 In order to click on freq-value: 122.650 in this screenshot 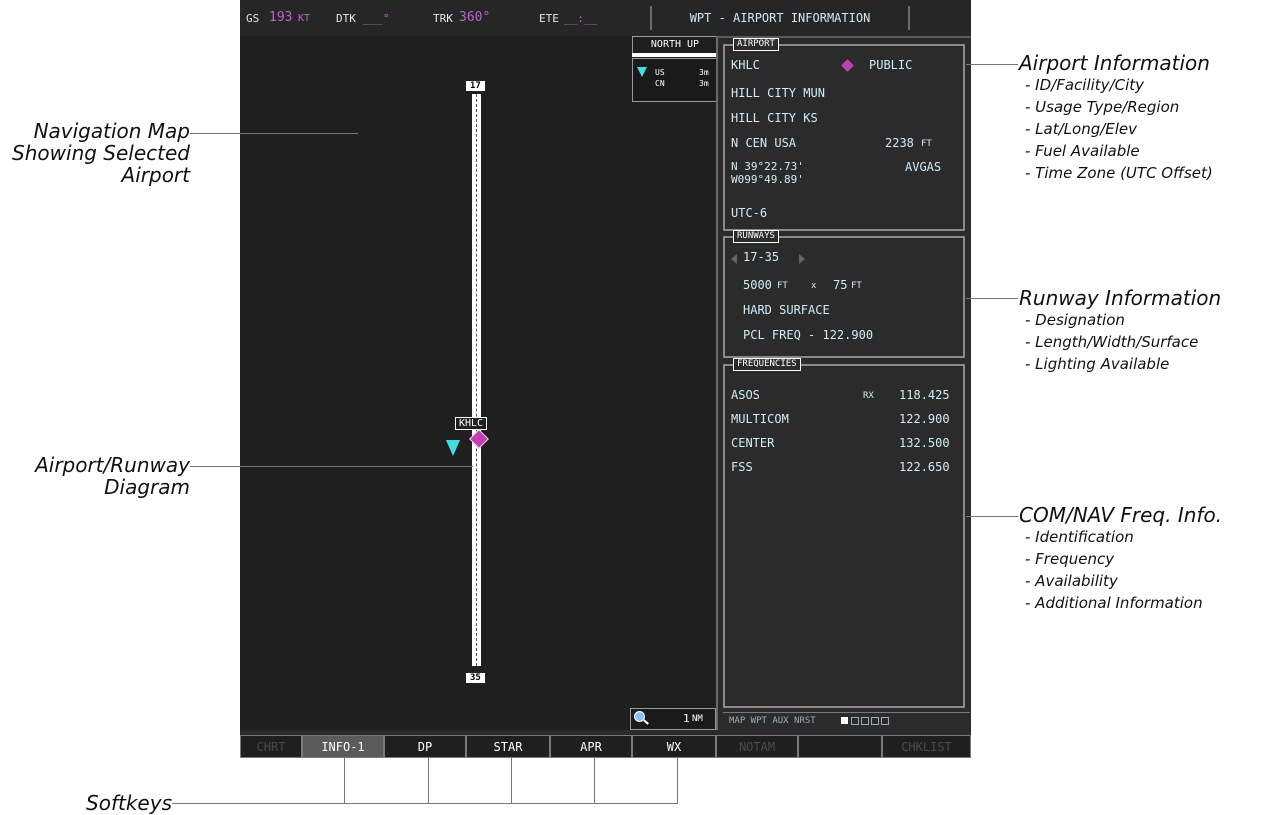, I will do `click(924, 467)`.